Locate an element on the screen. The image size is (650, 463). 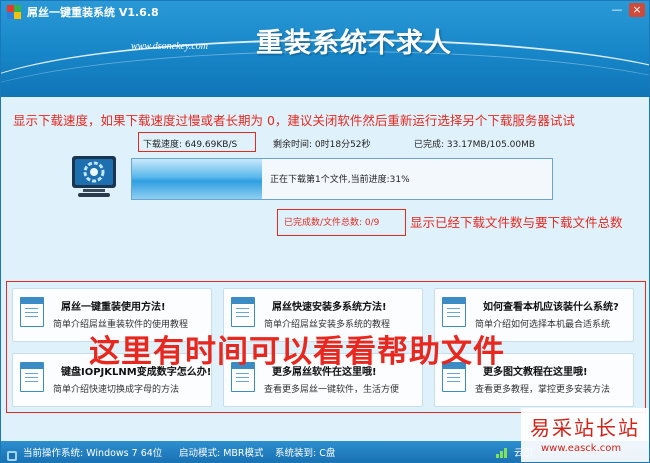
help-card-desc: 简单介绍快速切换成字母的方法 is located at coordinates (116, 390).